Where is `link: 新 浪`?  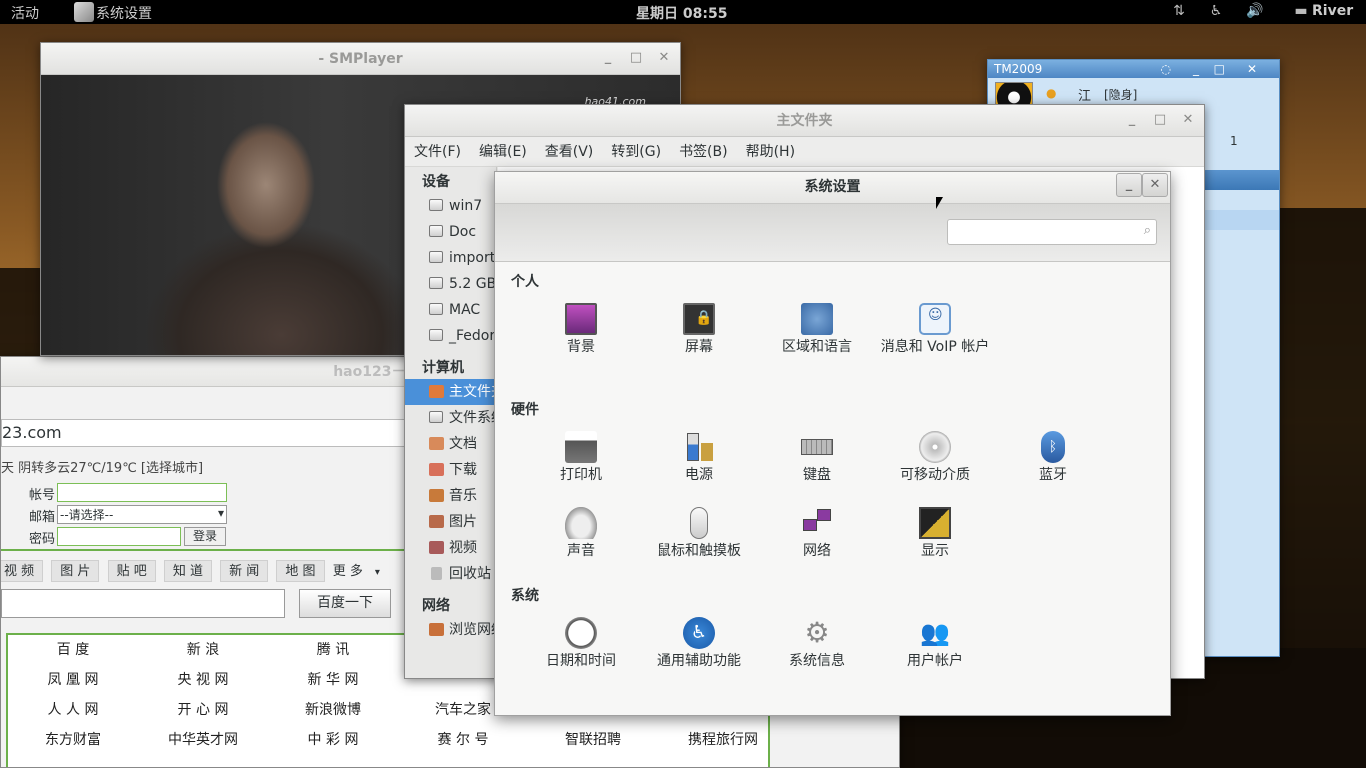
link: 新 浪 is located at coordinates (203, 650).